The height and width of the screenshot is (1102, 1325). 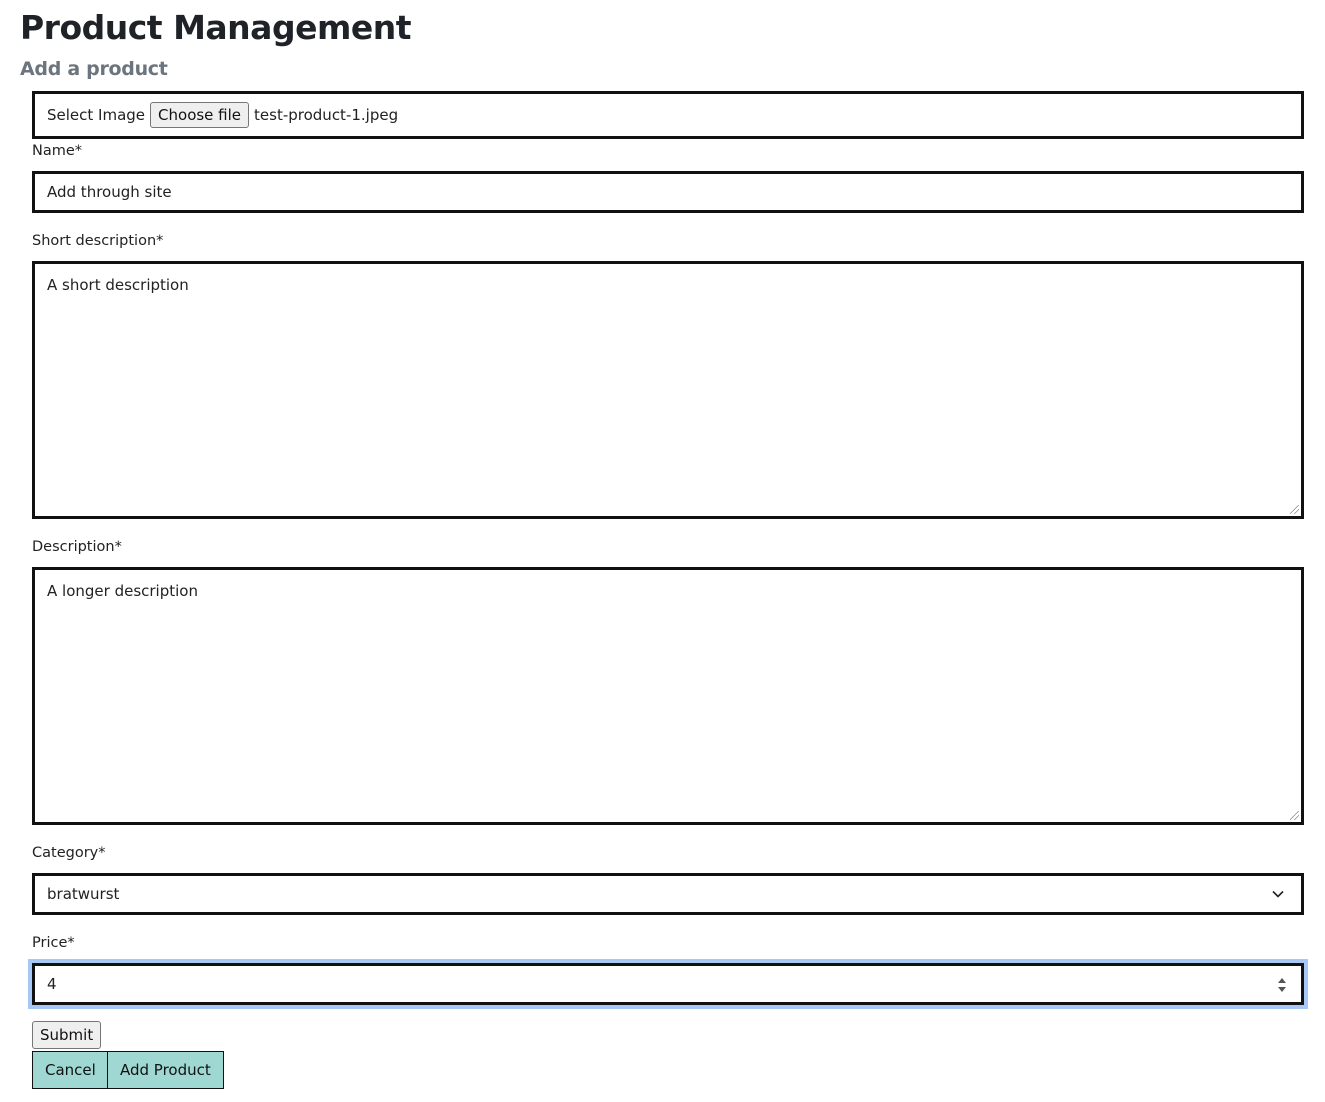 I want to click on submit-button: Submit, so click(x=67, y=1035).